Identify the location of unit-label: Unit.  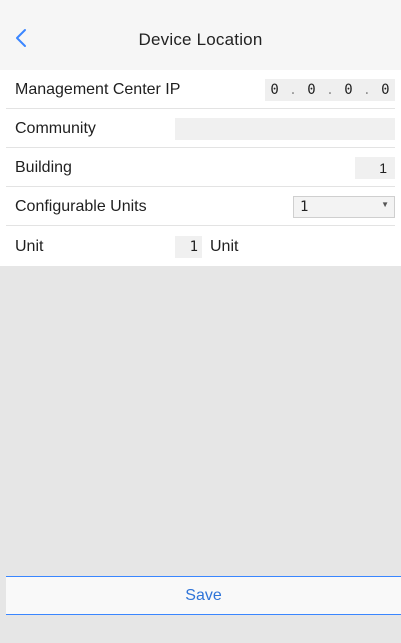
(29, 246).